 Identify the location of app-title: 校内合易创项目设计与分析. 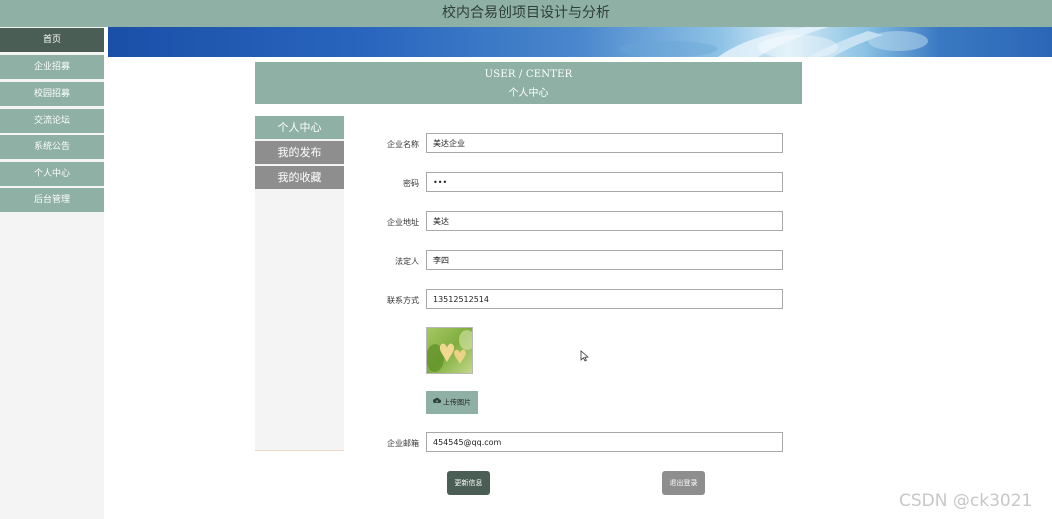
(526, 13).